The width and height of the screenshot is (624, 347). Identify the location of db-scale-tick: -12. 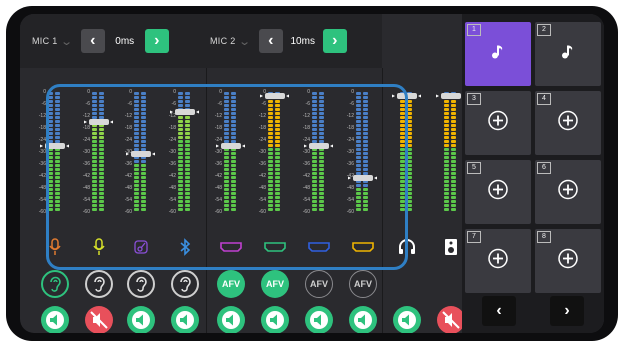
(42, 116).